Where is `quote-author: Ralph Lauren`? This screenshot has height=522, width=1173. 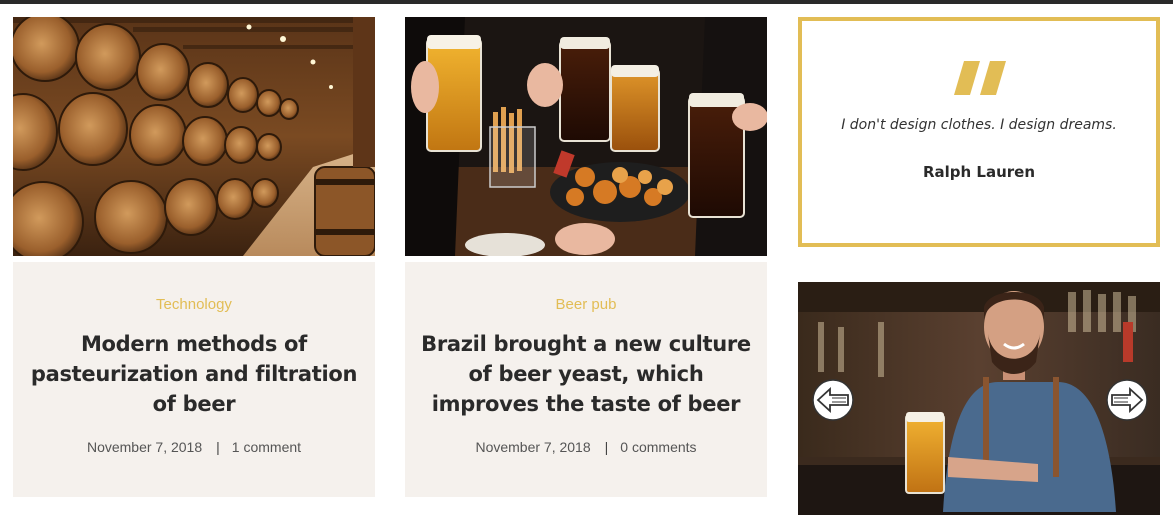 quote-author: Ralph Lauren is located at coordinates (979, 172).